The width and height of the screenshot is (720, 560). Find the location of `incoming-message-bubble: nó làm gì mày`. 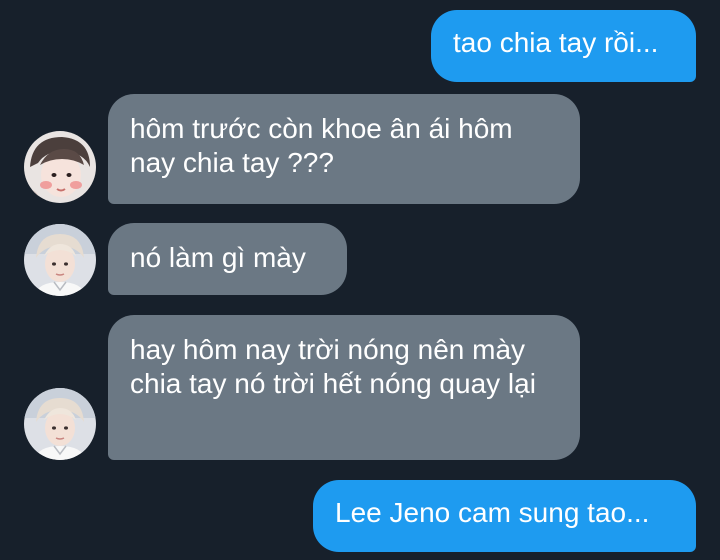

incoming-message-bubble: nó làm gì mày is located at coordinates (227, 259).